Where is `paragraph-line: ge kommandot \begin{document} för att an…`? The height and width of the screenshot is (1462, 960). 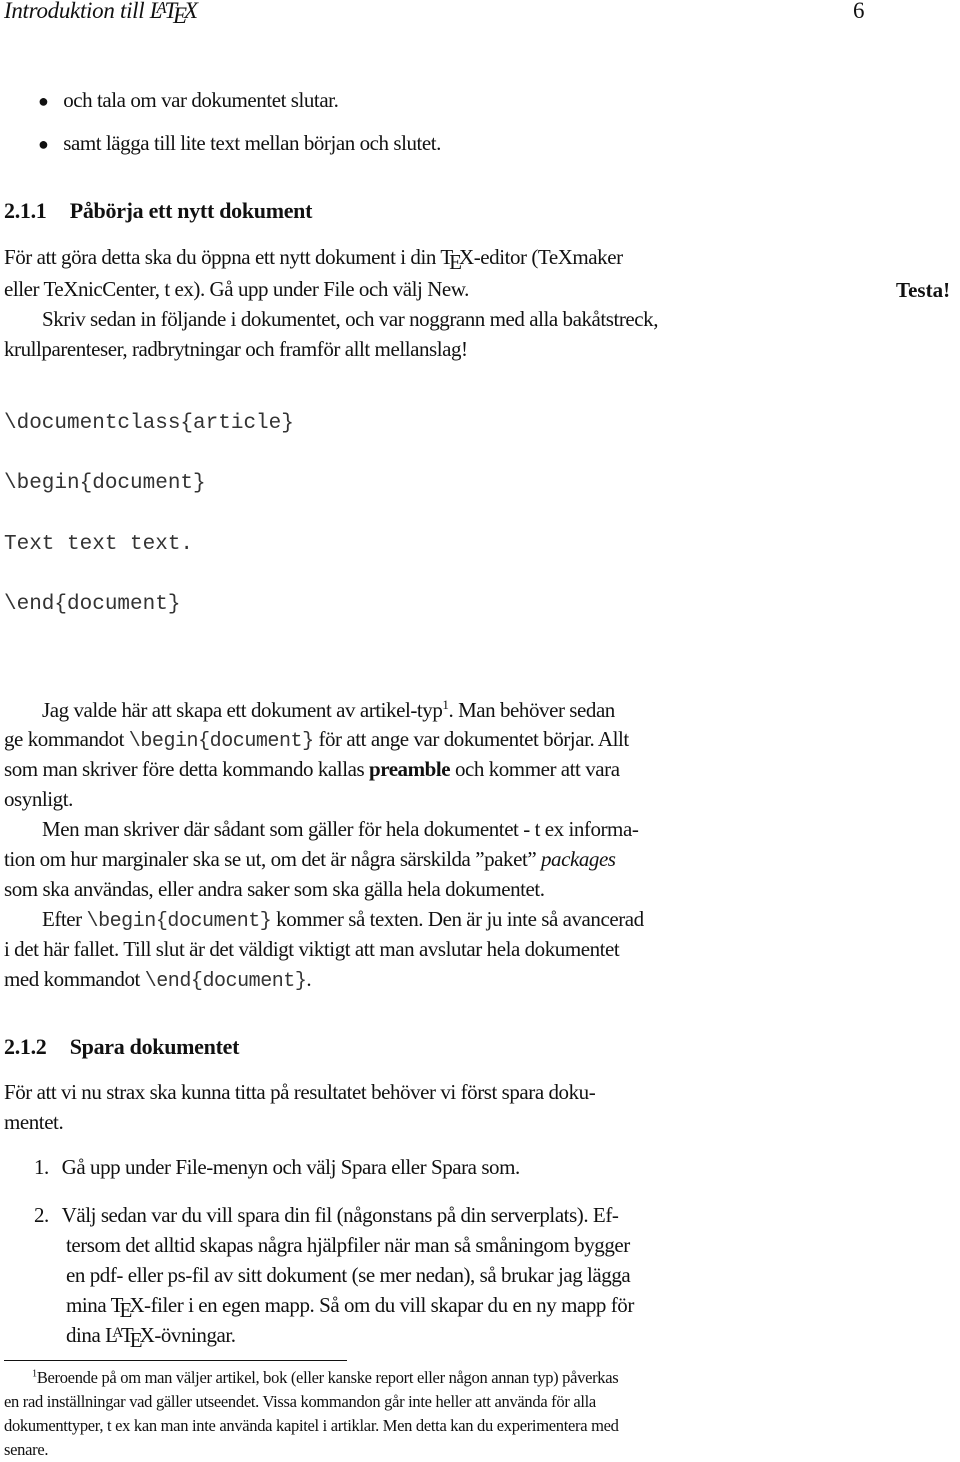 paragraph-line: ge kommandot \begin{document} för att an… is located at coordinates (316, 740).